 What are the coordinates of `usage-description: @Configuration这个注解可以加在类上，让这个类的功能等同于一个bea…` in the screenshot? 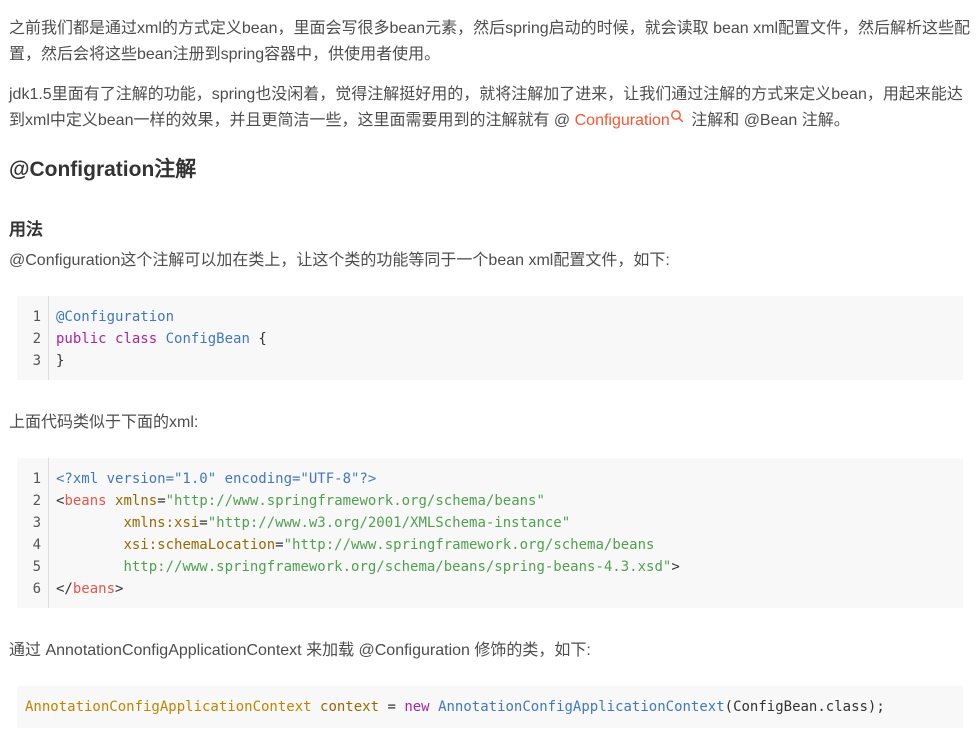 It's located at (339, 260).